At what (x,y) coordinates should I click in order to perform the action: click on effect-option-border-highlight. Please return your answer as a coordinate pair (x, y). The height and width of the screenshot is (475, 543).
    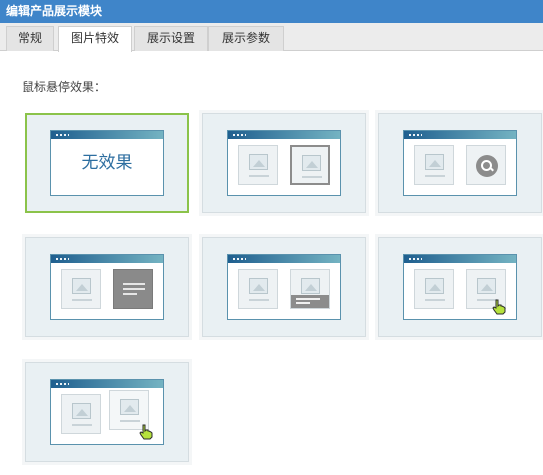
    Looking at the image, I should click on (284, 163).